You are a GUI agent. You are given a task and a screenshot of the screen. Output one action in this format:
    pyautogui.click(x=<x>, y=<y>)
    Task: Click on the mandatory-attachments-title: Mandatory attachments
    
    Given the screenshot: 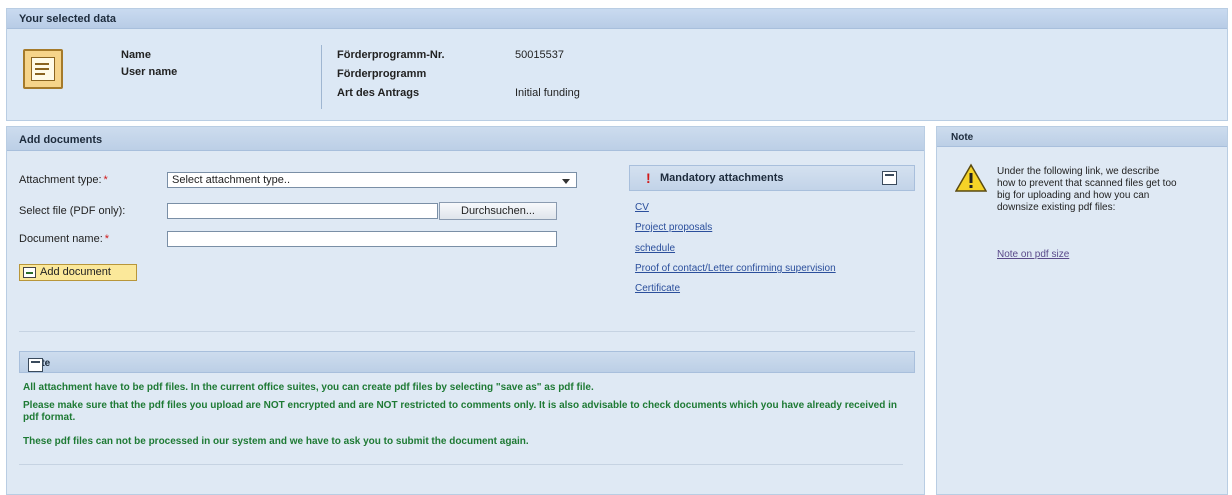 What is the action you would take?
    pyautogui.click(x=722, y=178)
    